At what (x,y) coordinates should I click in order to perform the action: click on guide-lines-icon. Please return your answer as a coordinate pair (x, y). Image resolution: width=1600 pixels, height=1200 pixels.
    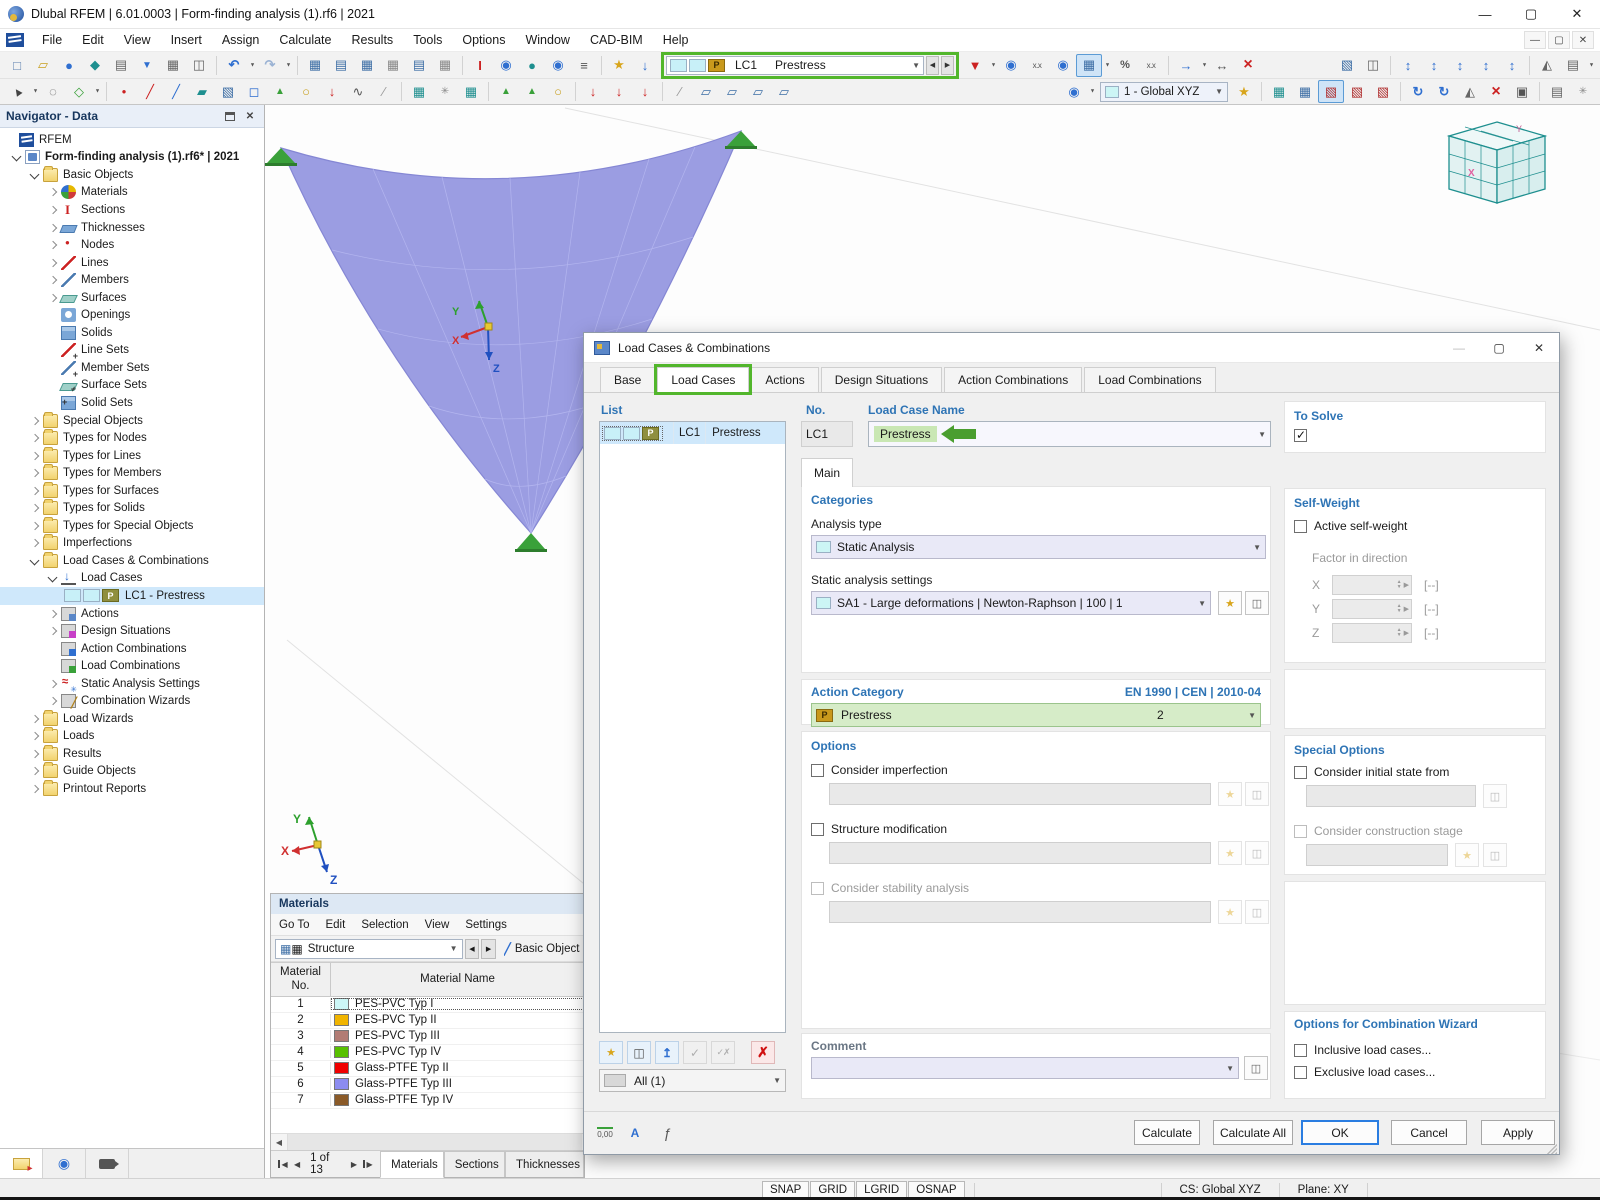
    Looking at the image, I should click on (680, 91).